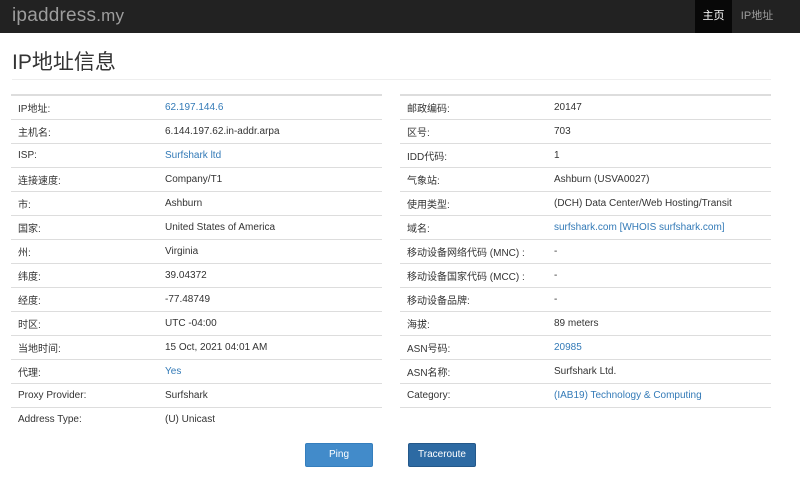 This screenshot has height=477, width=800. What do you see at coordinates (84, 251) in the screenshot?
I see `field-label: 州:` at bounding box center [84, 251].